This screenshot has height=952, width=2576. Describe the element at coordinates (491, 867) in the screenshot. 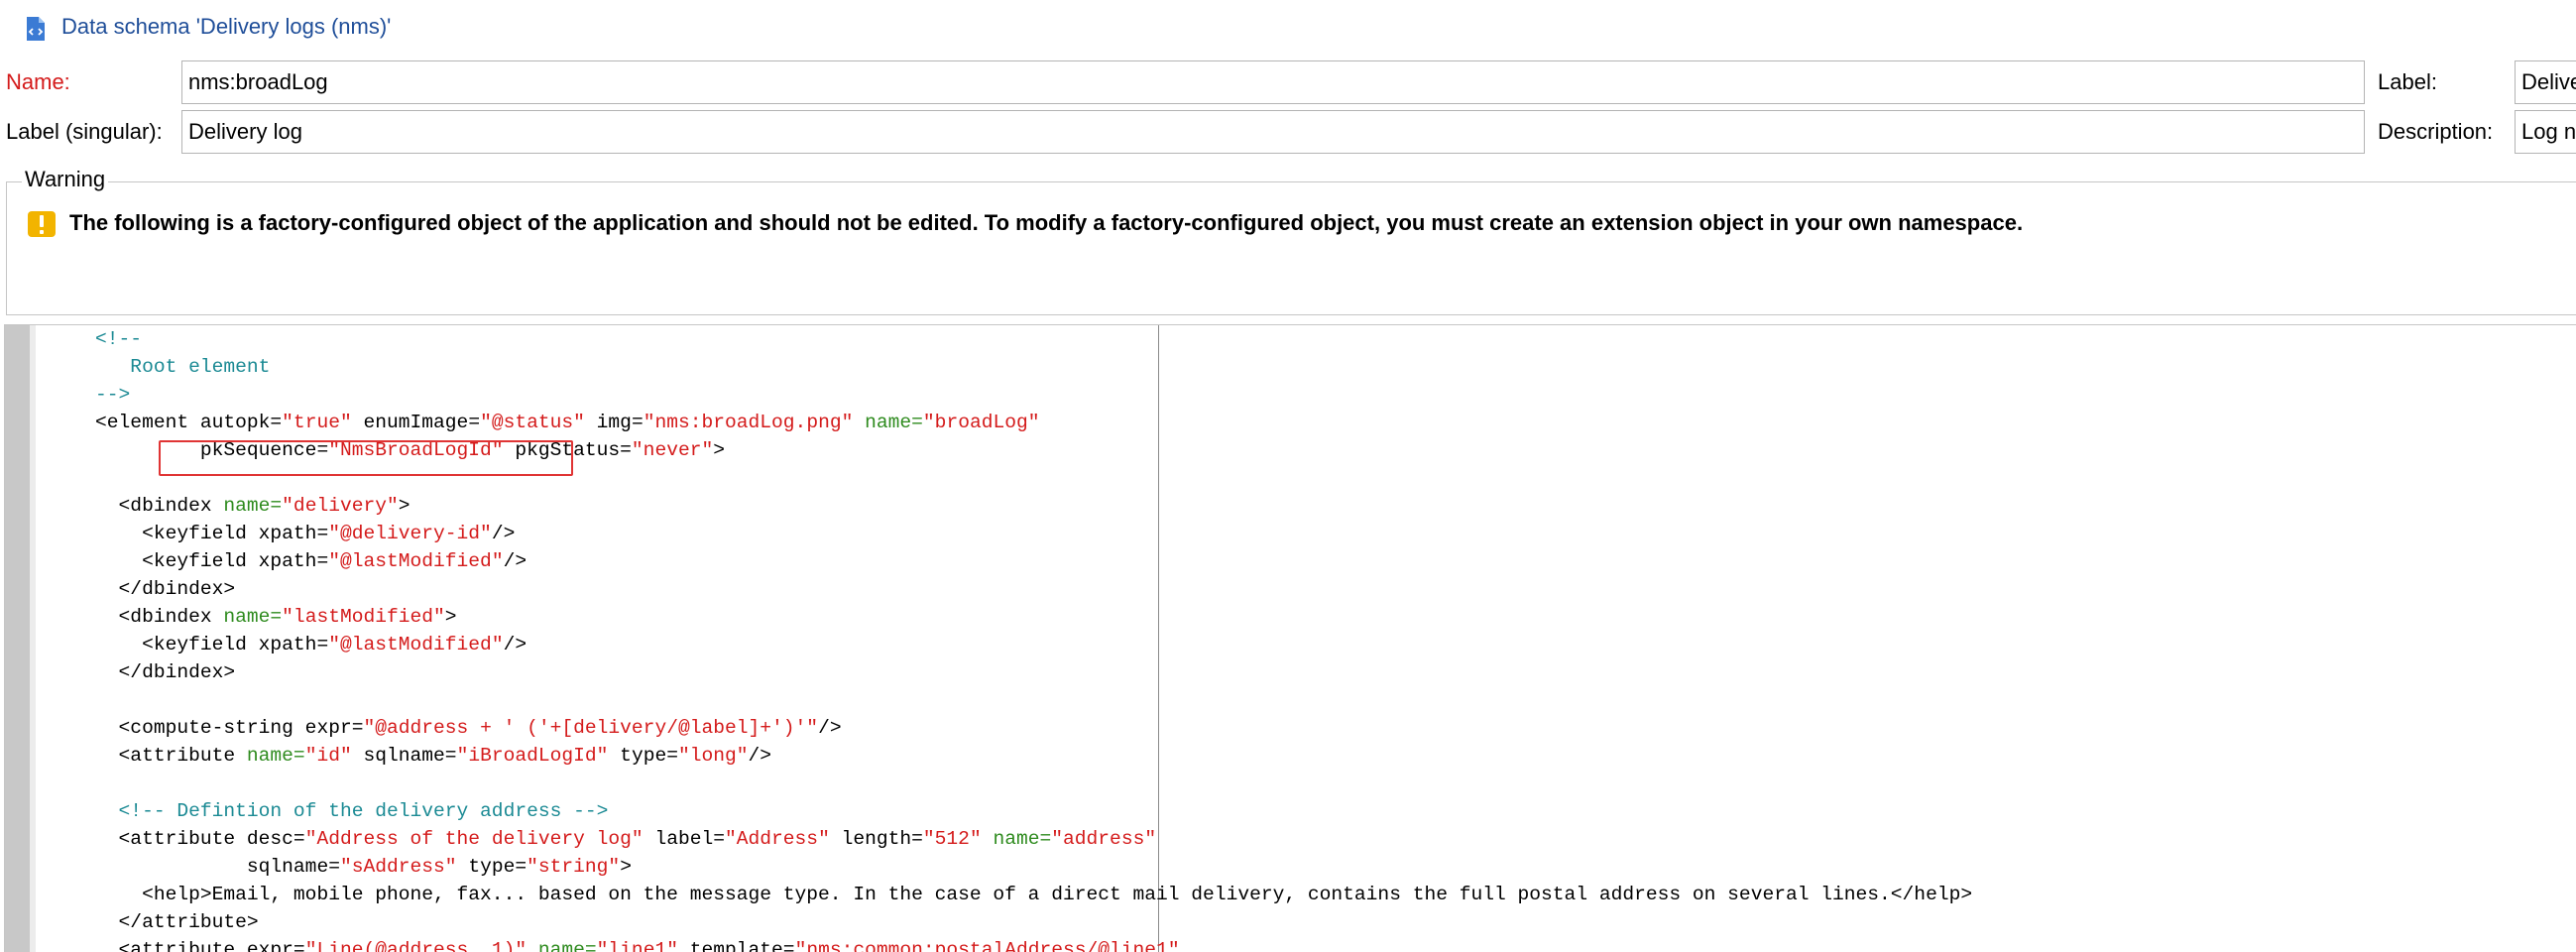

I see `code-token: type=` at that location.